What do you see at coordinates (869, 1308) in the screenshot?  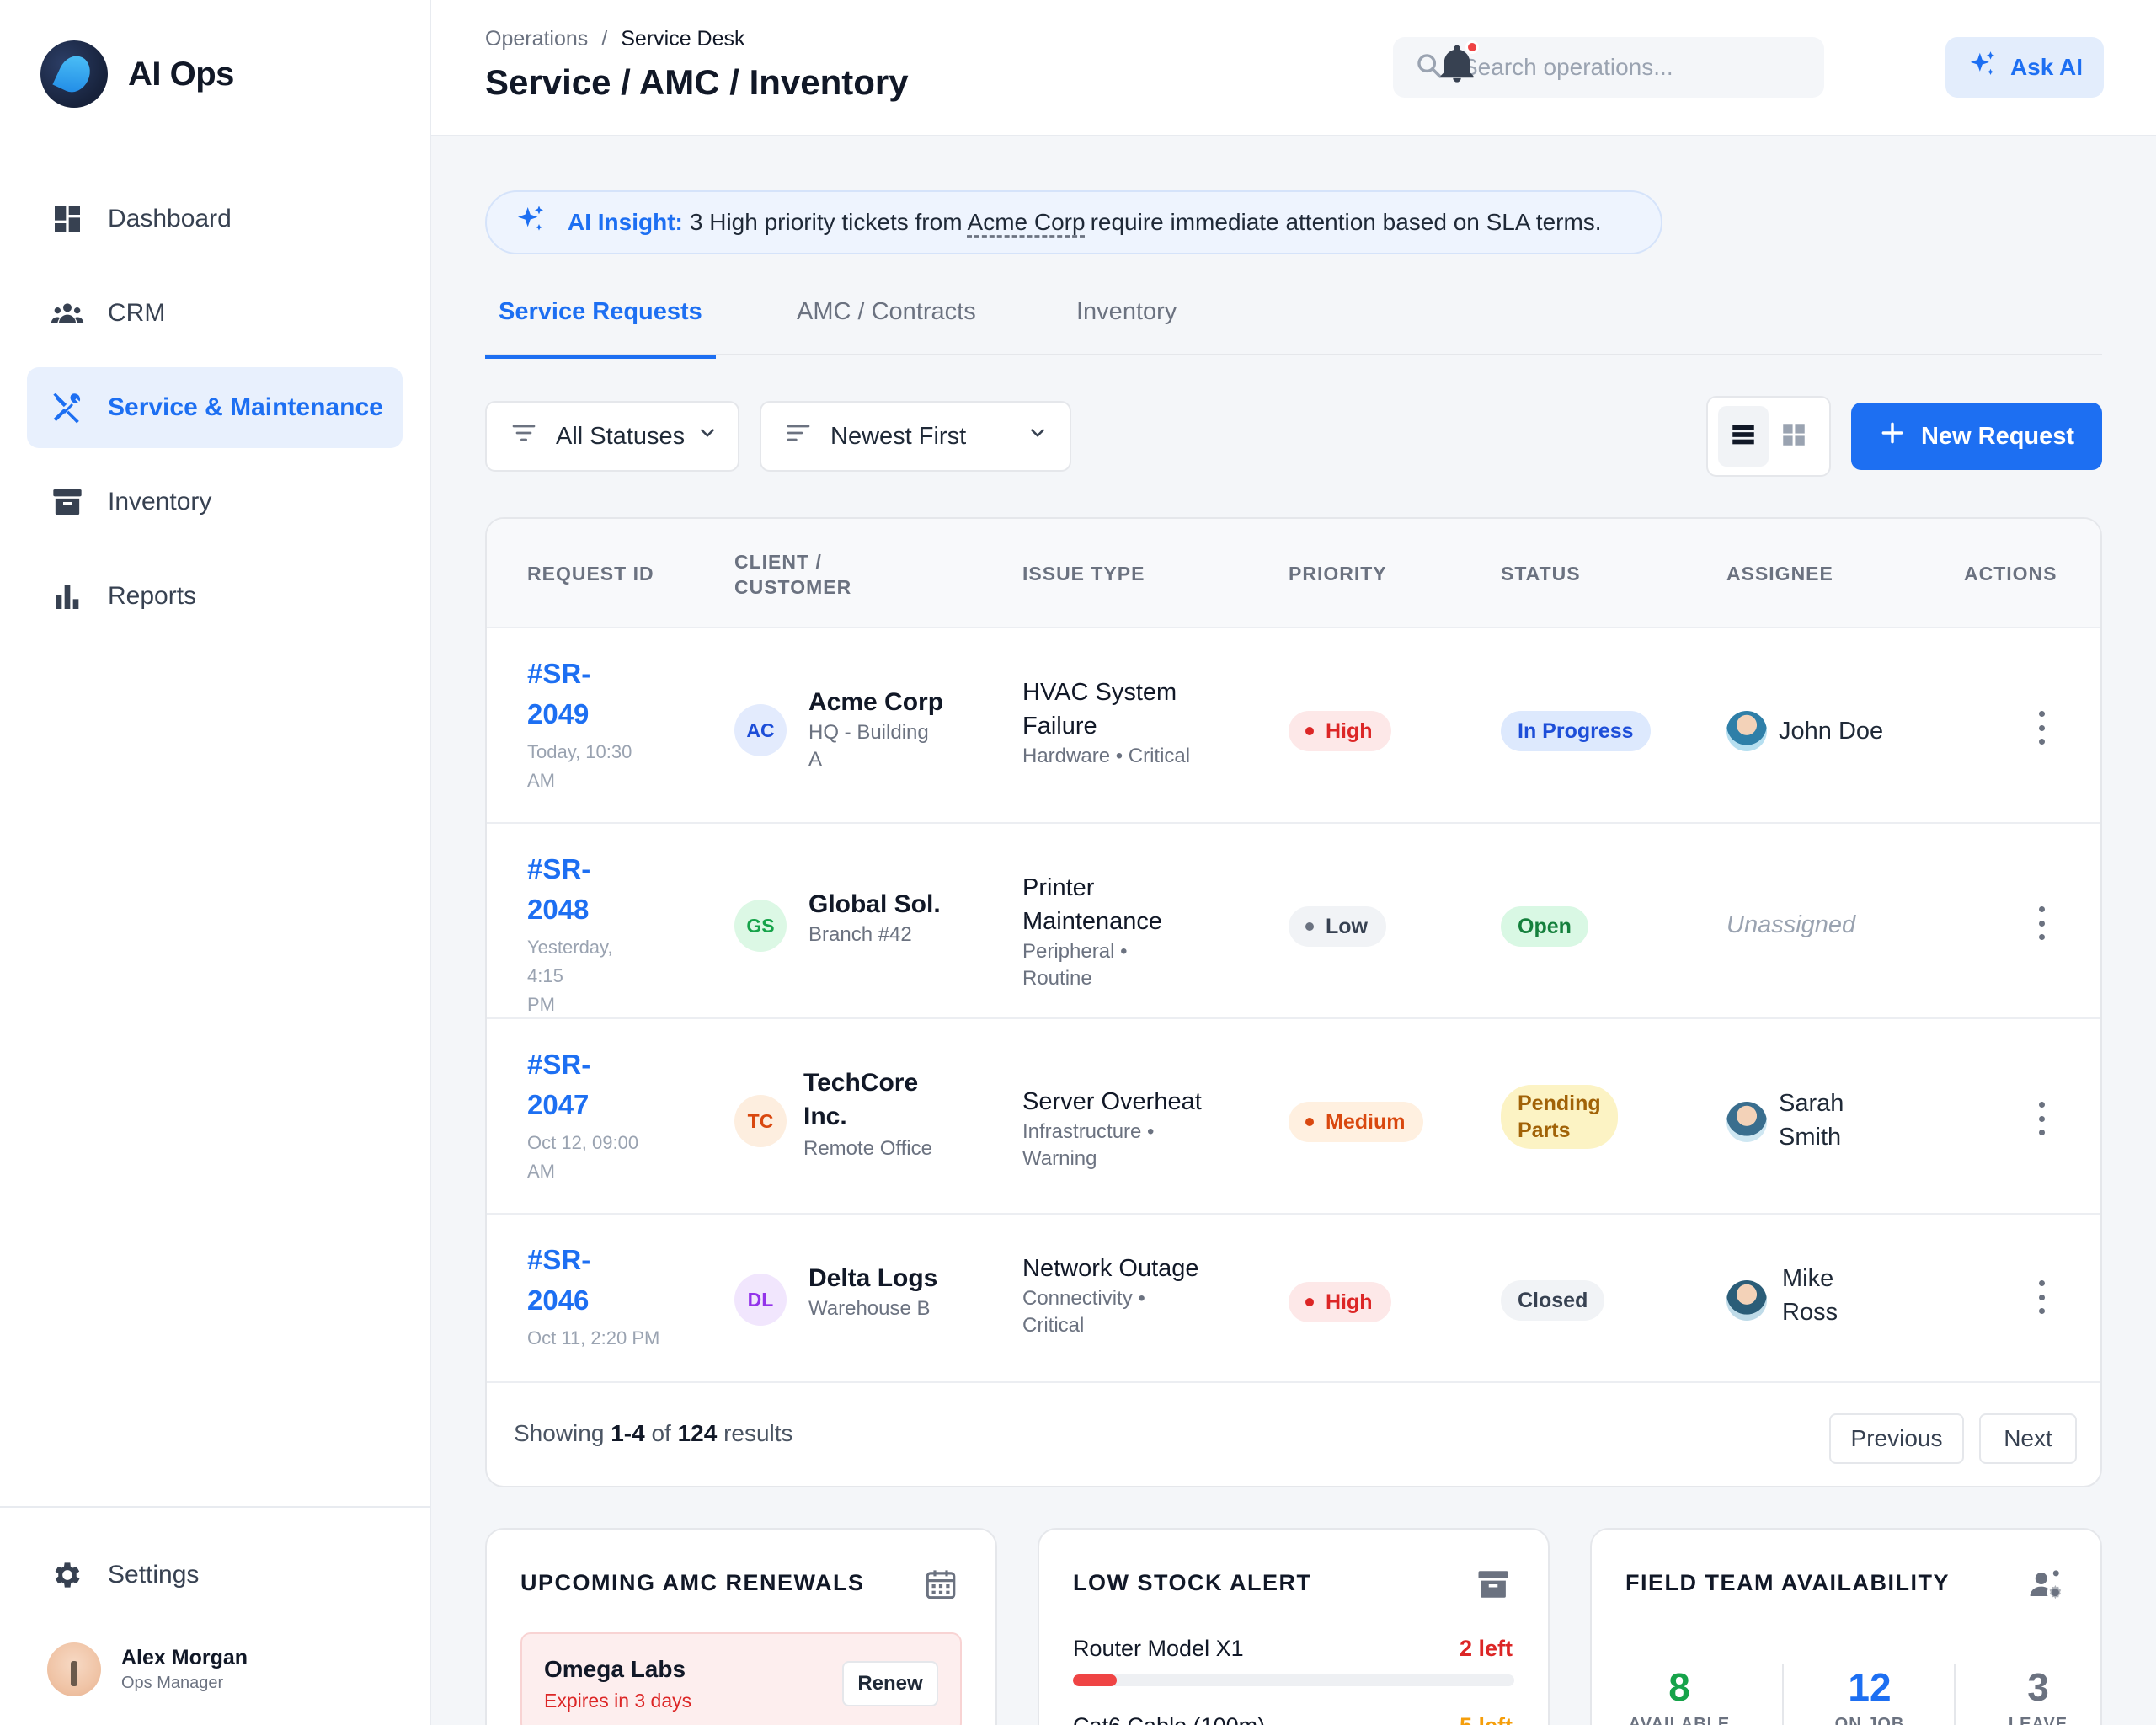 I see `client-location: Warehouse B` at bounding box center [869, 1308].